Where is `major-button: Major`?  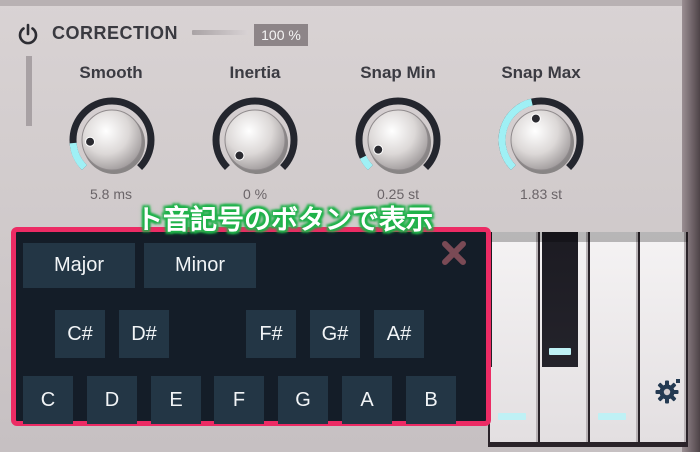 major-button: Major is located at coordinates (79, 265).